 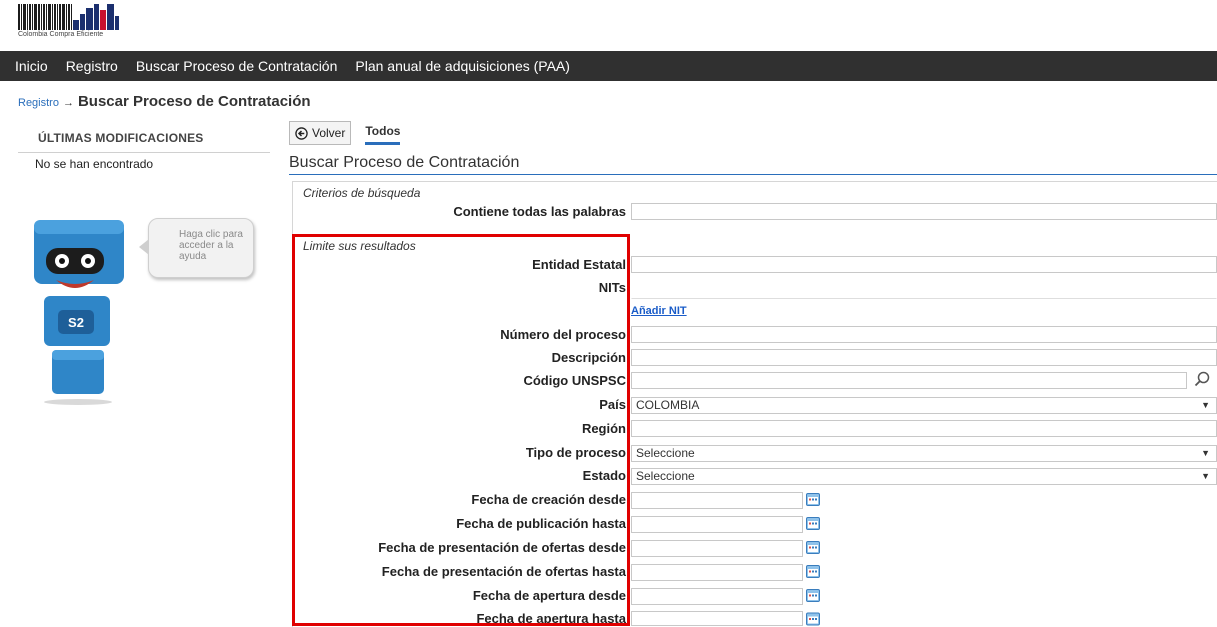 What do you see at coordinates (588, 357) in the screenshot?
I see `descripcion-label: Descripción` at bounding box center [588, 357].